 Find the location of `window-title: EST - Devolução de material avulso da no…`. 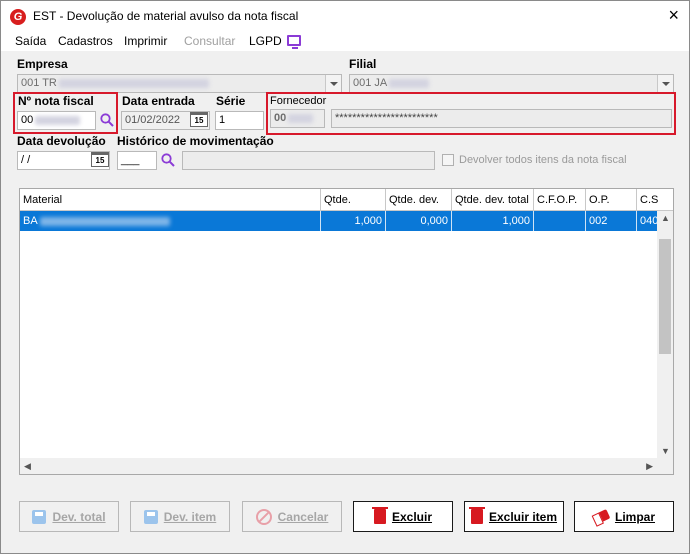

window-title: EST - Devolução de material avulso da no… is located at coordinates (166, 16).